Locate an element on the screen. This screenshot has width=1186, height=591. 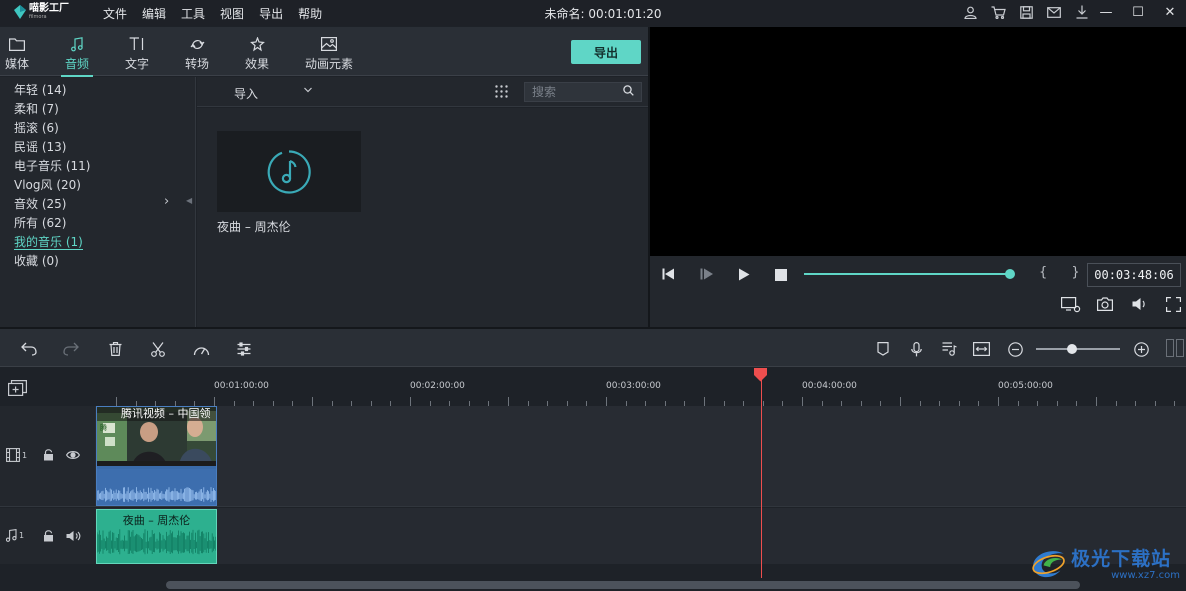
eye-icon is located at coordinates (73, 455).